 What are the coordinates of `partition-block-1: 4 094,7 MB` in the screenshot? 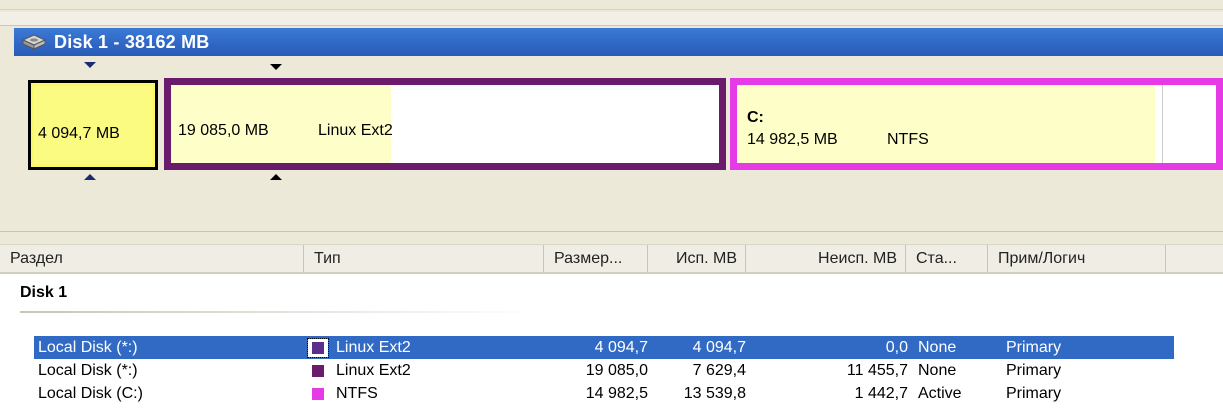 It's located at (93, 125).